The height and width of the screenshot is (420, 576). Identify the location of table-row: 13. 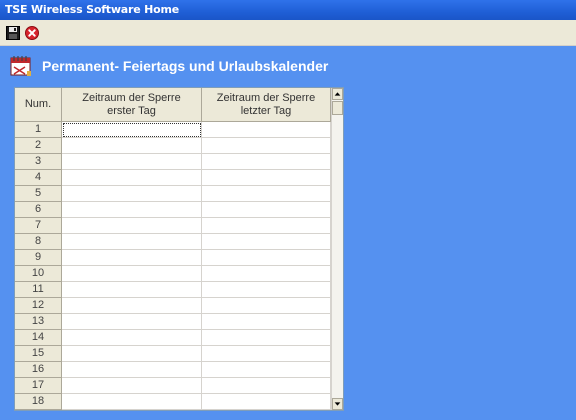
(173, 322).